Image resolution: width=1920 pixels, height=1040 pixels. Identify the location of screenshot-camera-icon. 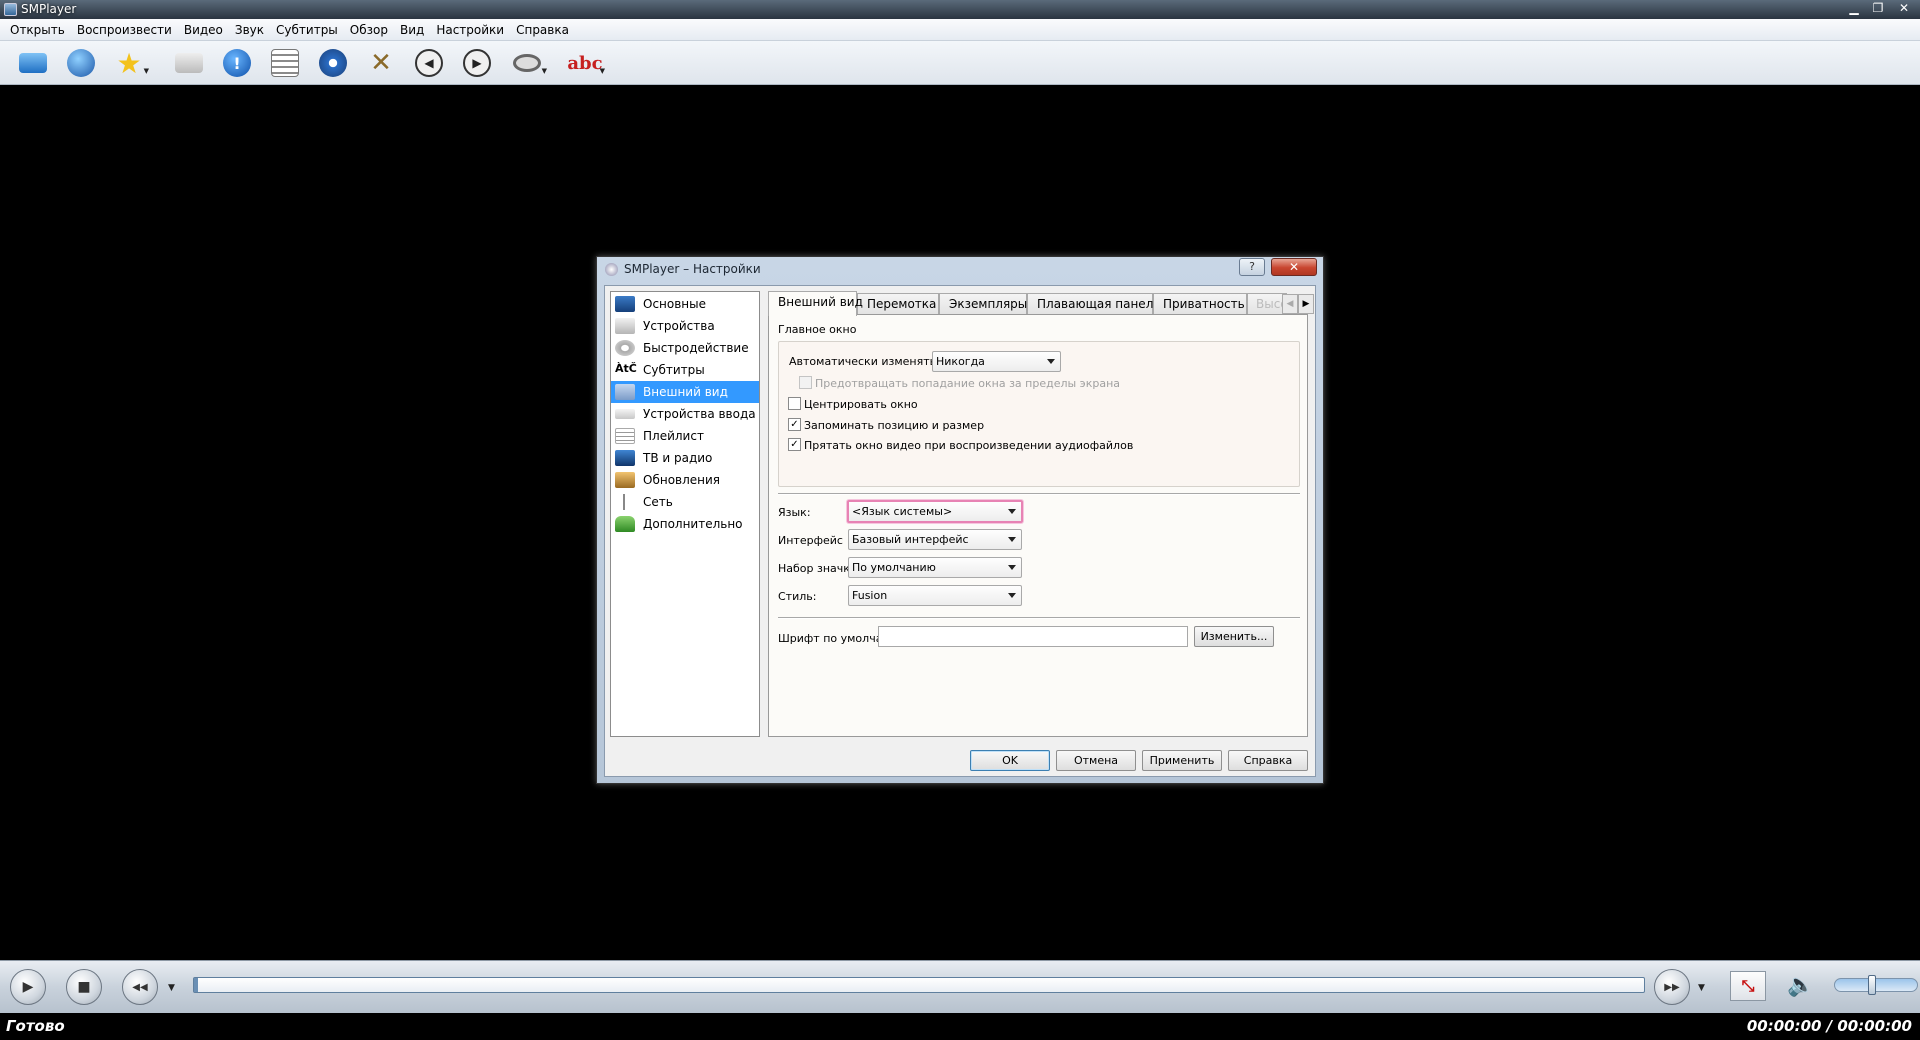
(189, 63).